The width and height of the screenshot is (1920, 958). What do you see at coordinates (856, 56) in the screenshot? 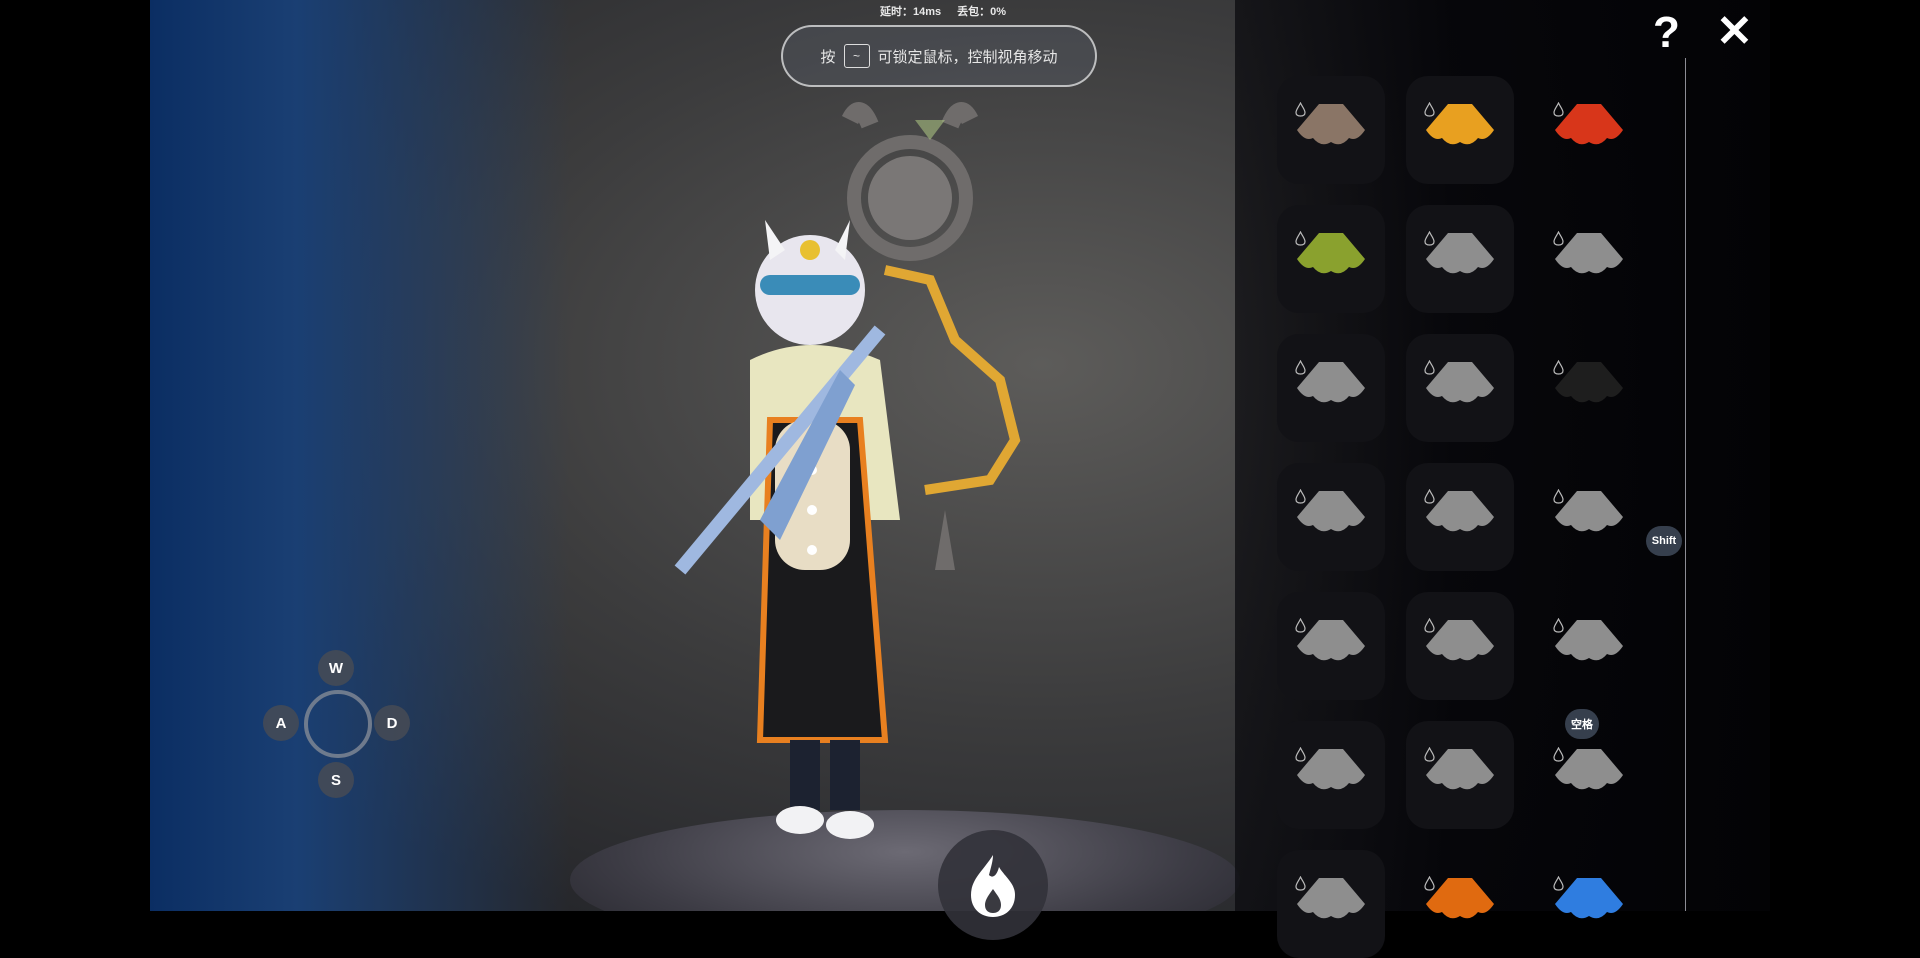
I see `tilde-key-icon: ~` at bounding box center [856, 56].